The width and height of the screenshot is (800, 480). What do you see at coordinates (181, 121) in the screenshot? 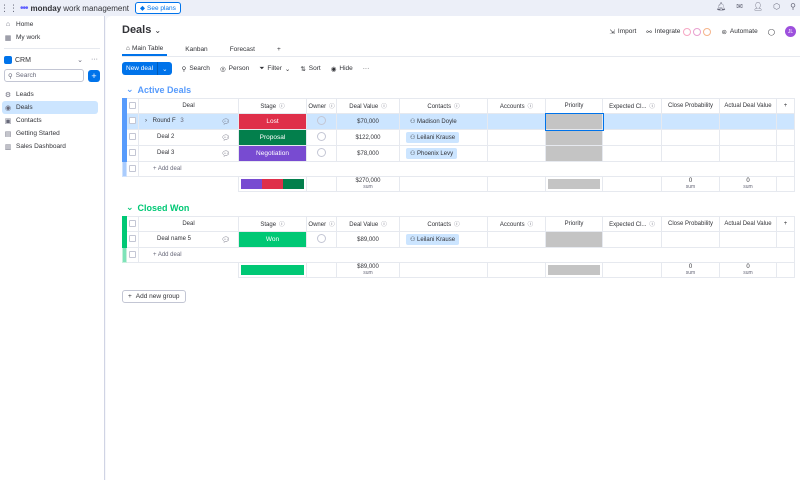
I see `subitems-count-badge: 3` at bounding box center [181, 121].